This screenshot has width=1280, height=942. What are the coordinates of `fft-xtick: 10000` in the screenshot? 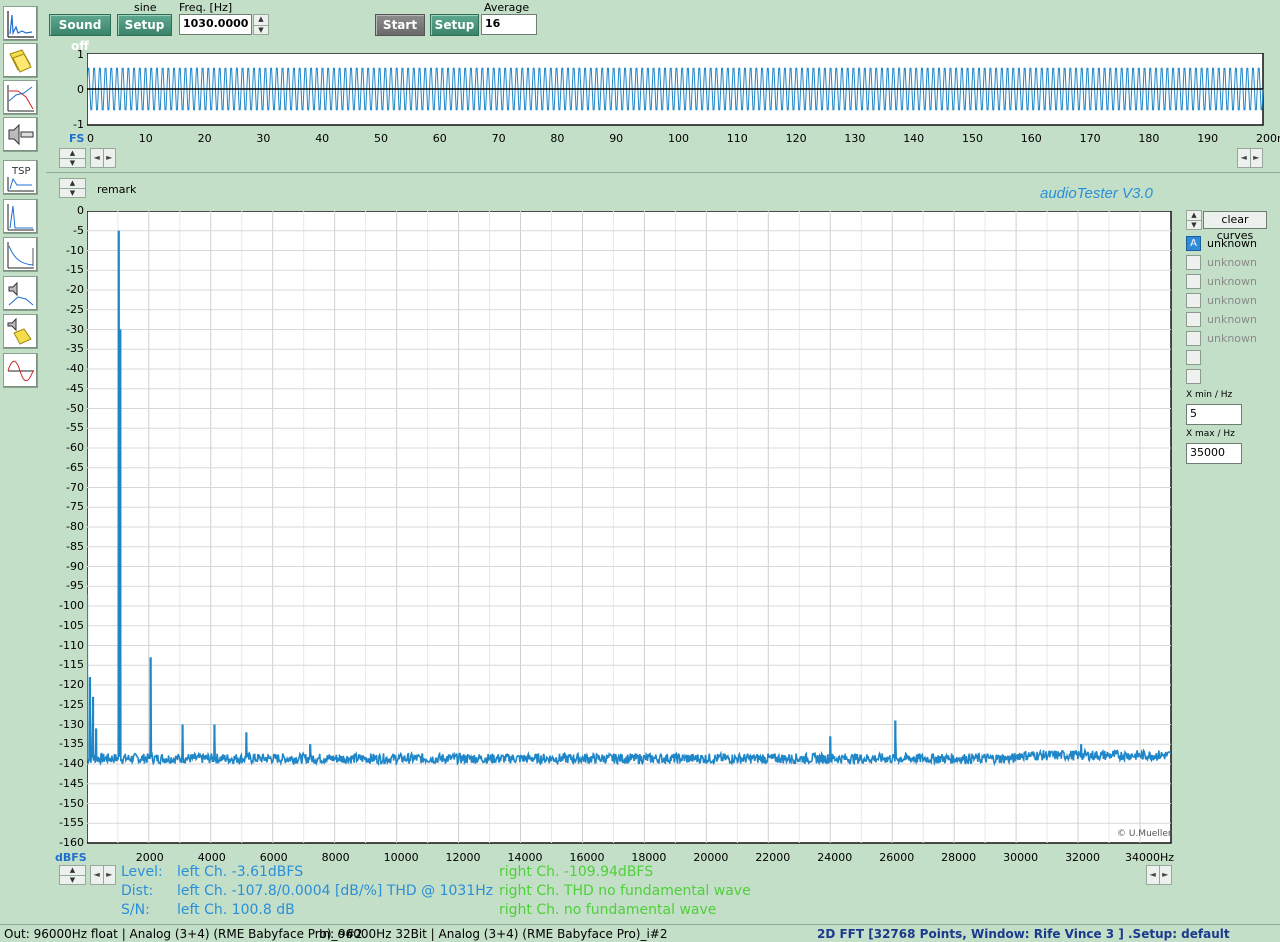 It's located at (401, 857).